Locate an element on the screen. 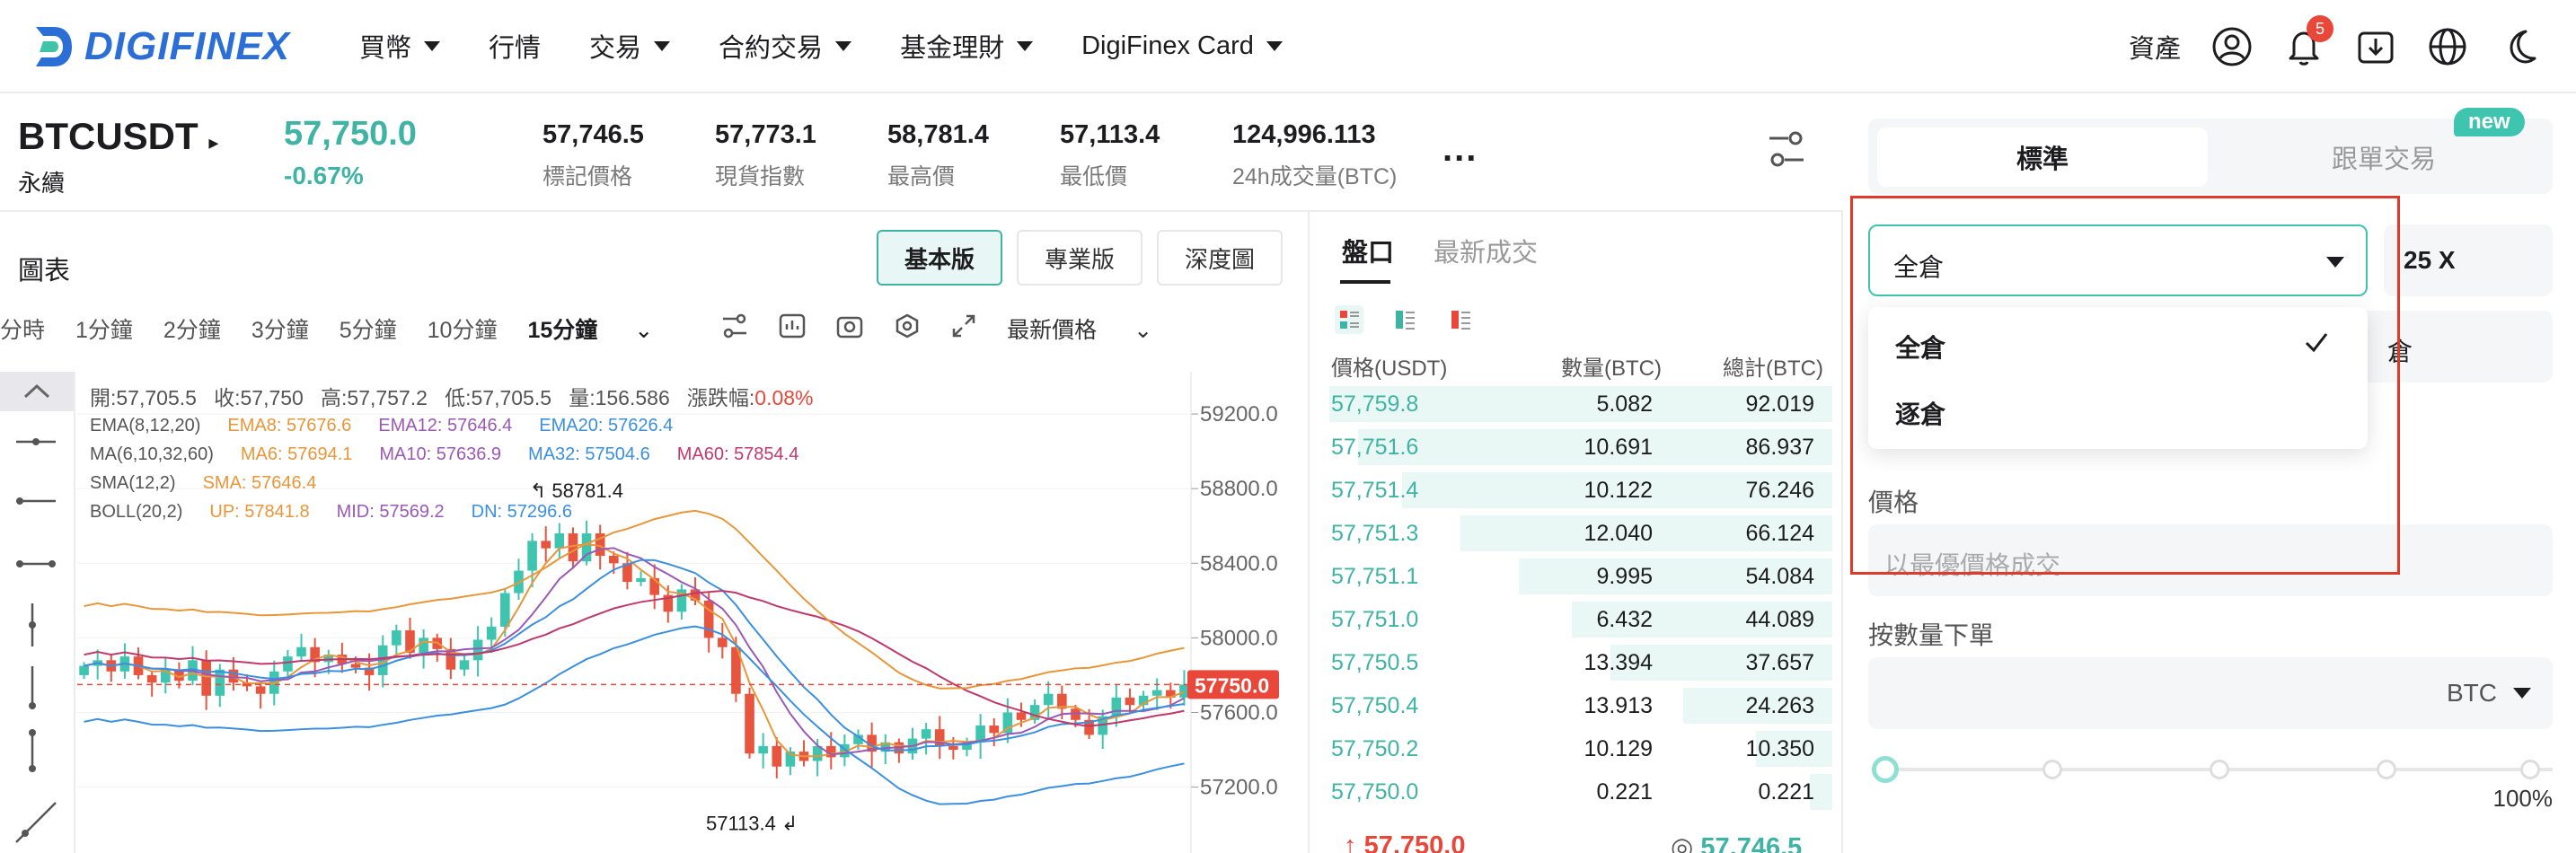  tf-3m: 3分鐘 is located at coordinates (280, 329).